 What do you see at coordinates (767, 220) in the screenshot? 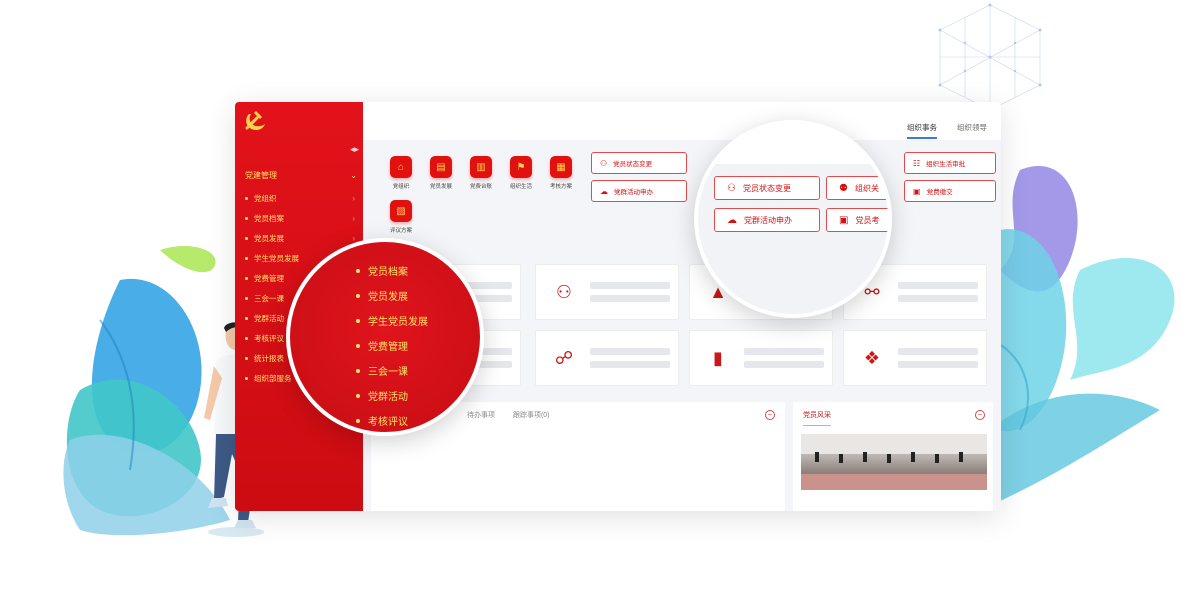
I see `zoomed-quick-button: ☁ 党群活动申办` at bounding box center [767, 220].